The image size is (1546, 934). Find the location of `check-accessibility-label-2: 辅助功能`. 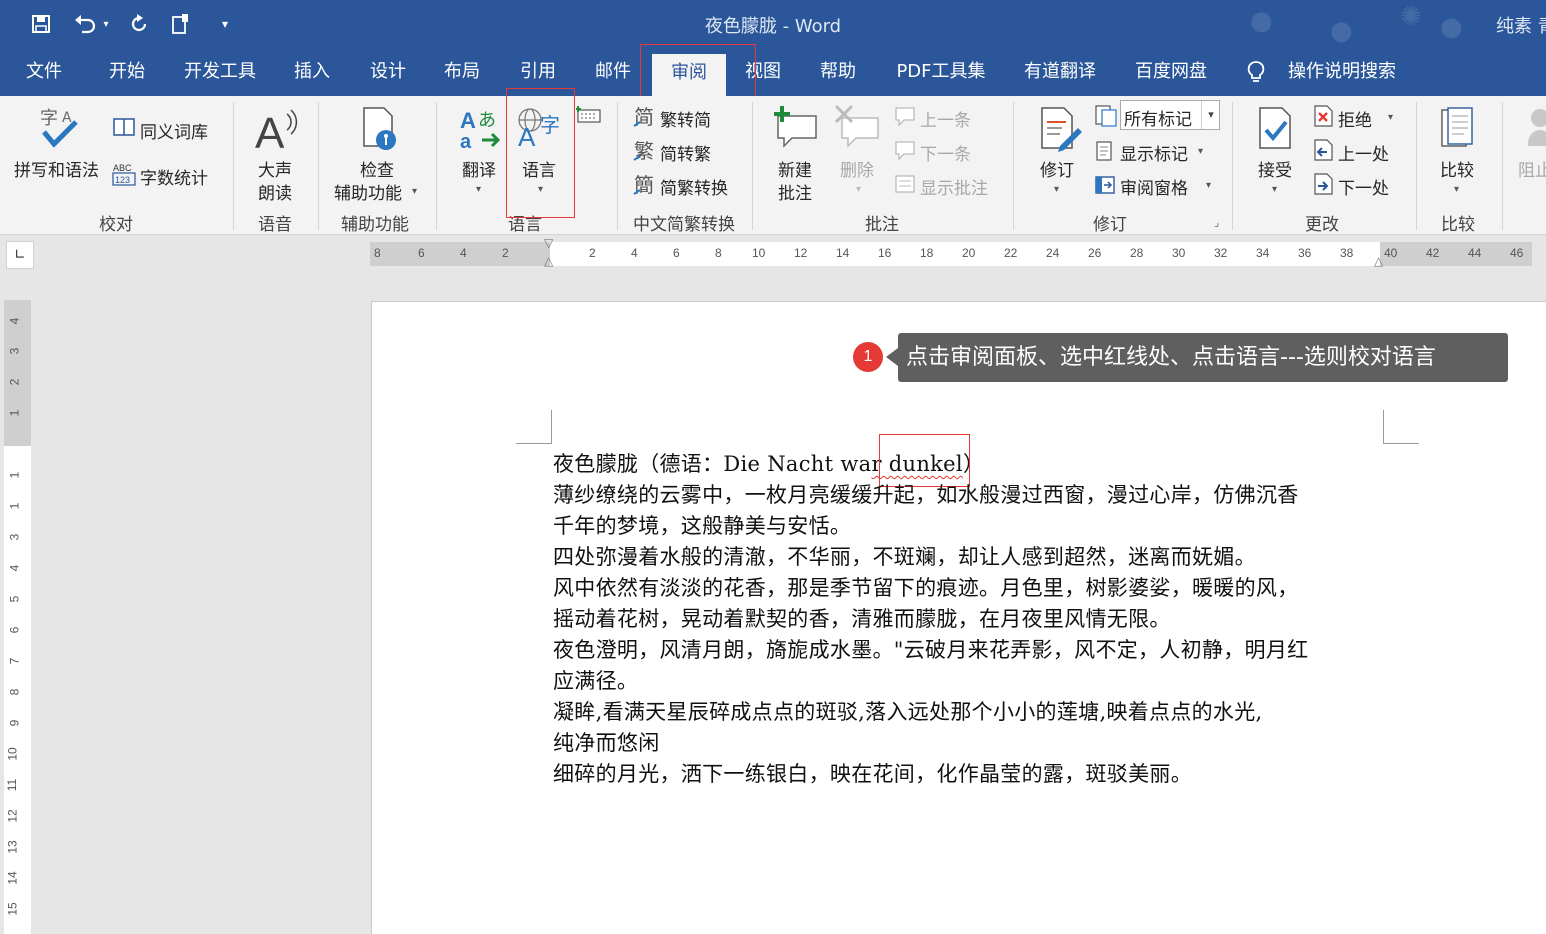

check-accessibility-label-2: 辅助功能 is located at coordinates (368, 191).